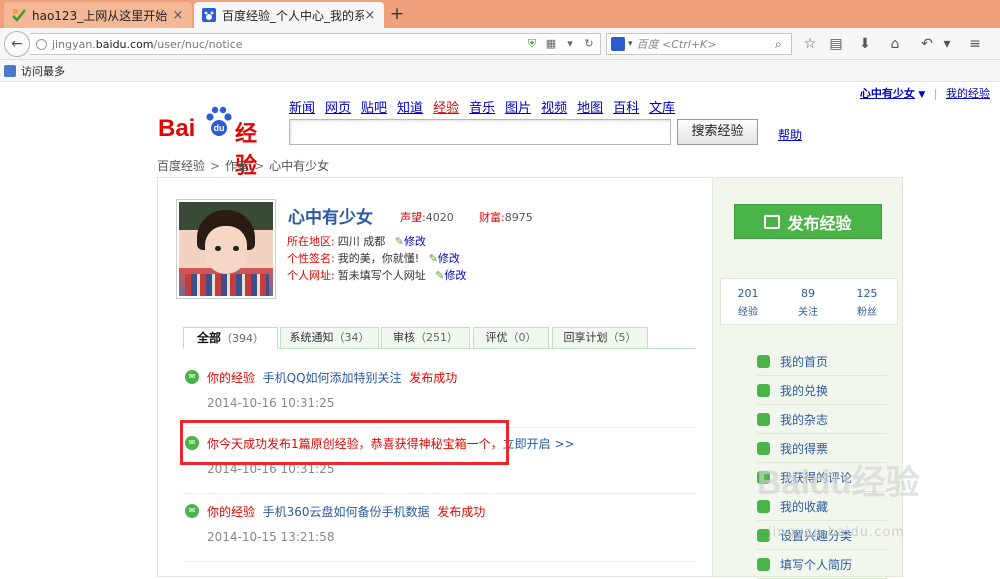 The height and width of the screenshot is (579, 1000). What do you see at coordinates (822, 420) in the screenshot?
I see `sidebar-item-magazine: 我的杂志` at bounding box center [822, 420].